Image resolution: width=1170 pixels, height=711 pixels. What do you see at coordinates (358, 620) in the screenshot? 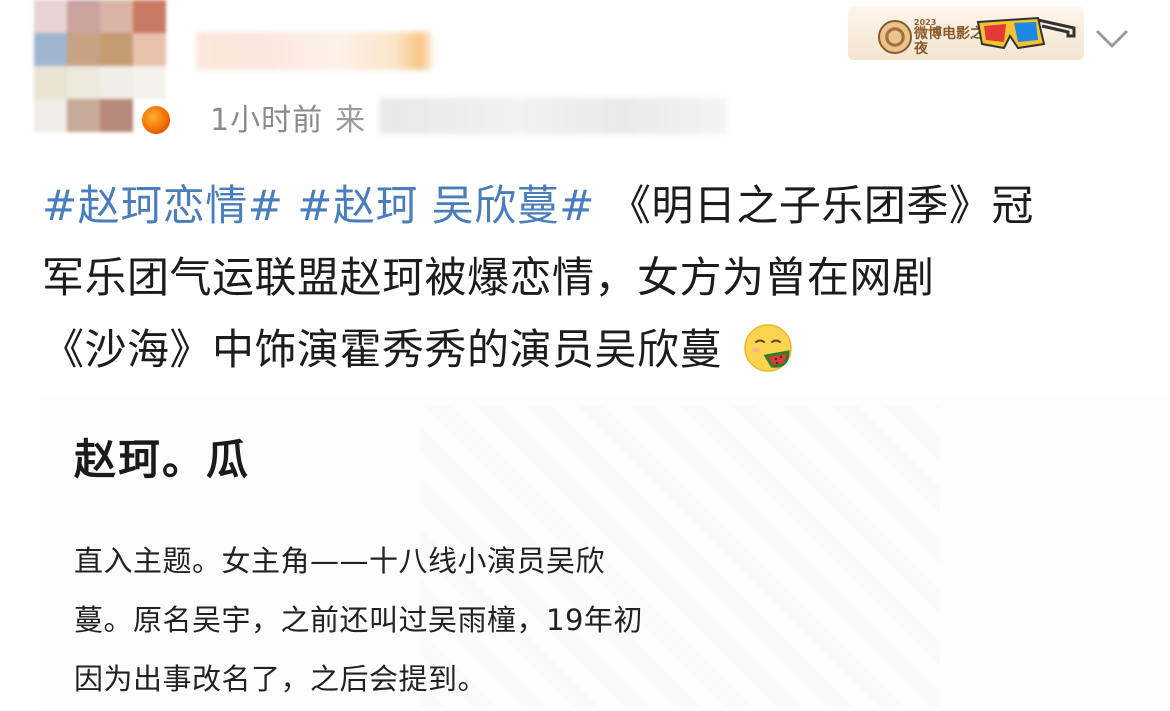
I see `image-body-line: 蔓。原名吴宇，之前还叫过吴雨橦，19年初` at bounding box center [358, 620].